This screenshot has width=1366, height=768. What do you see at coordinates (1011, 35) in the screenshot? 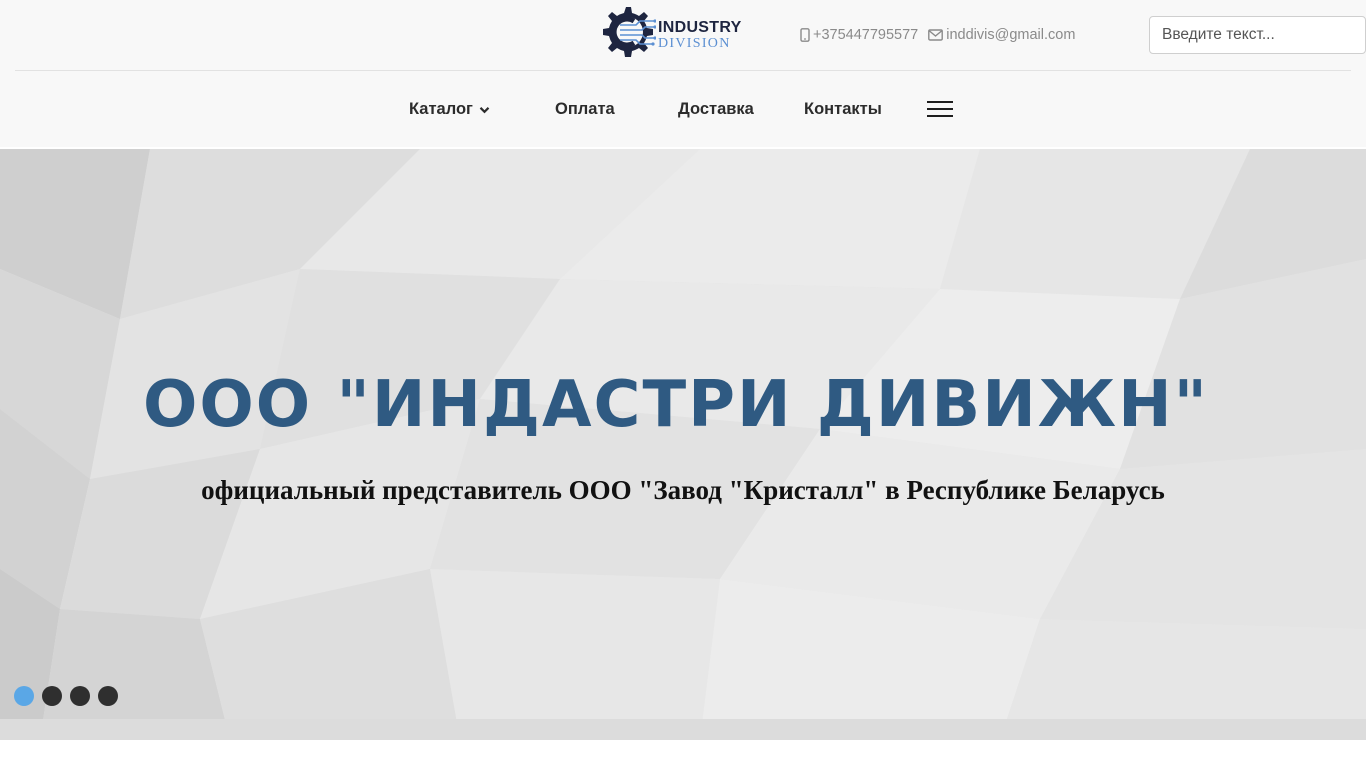
I see `email-address: inddivis@gmail.com` at bounding box center [1011, 35].